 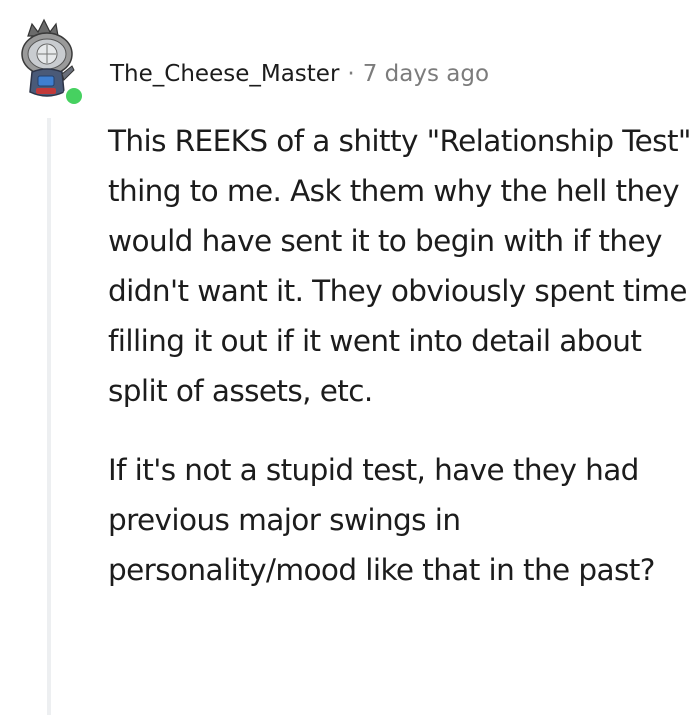 What do you see at coordinates (224, 74) in the screenshot?
I see `username-link: The_Cheese_Master` at bounding box center [224, 74].